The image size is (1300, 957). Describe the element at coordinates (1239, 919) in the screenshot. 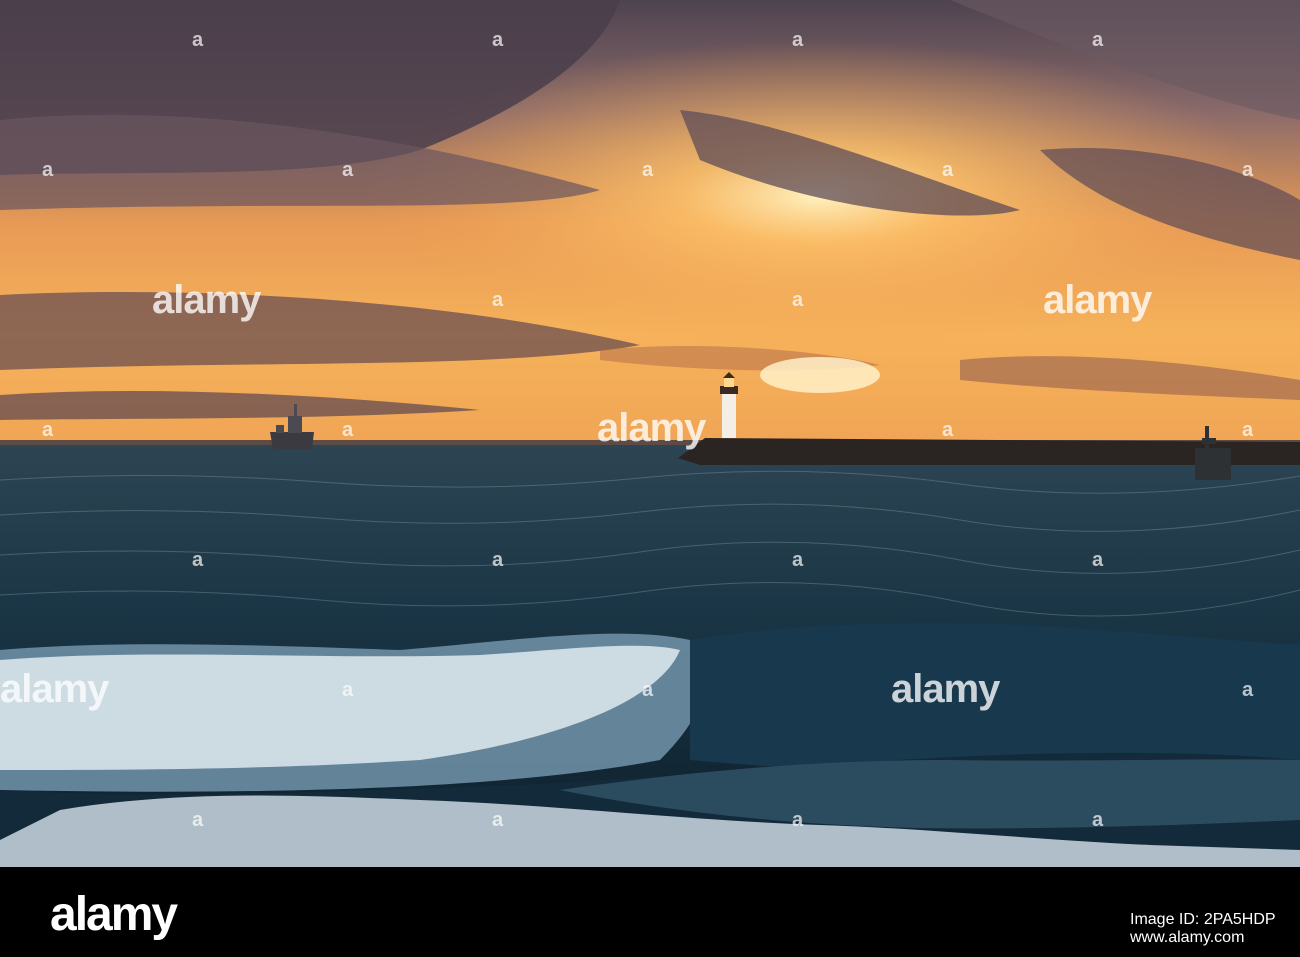

I see `image-id: 2PA5HDP` at that location.